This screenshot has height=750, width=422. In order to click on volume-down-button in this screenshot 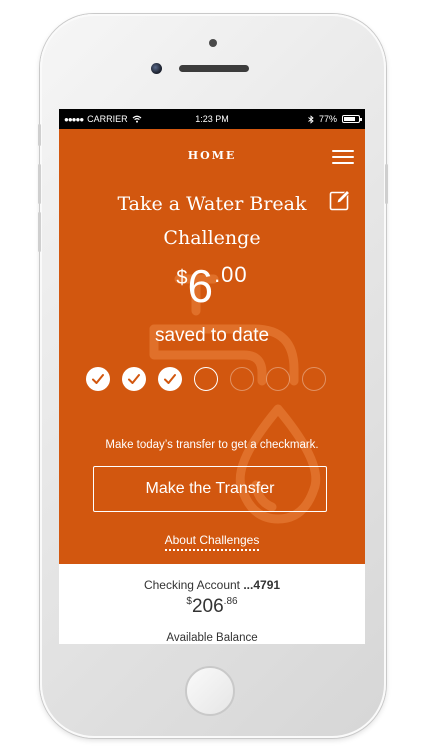, I will do `click(39, 232)`.